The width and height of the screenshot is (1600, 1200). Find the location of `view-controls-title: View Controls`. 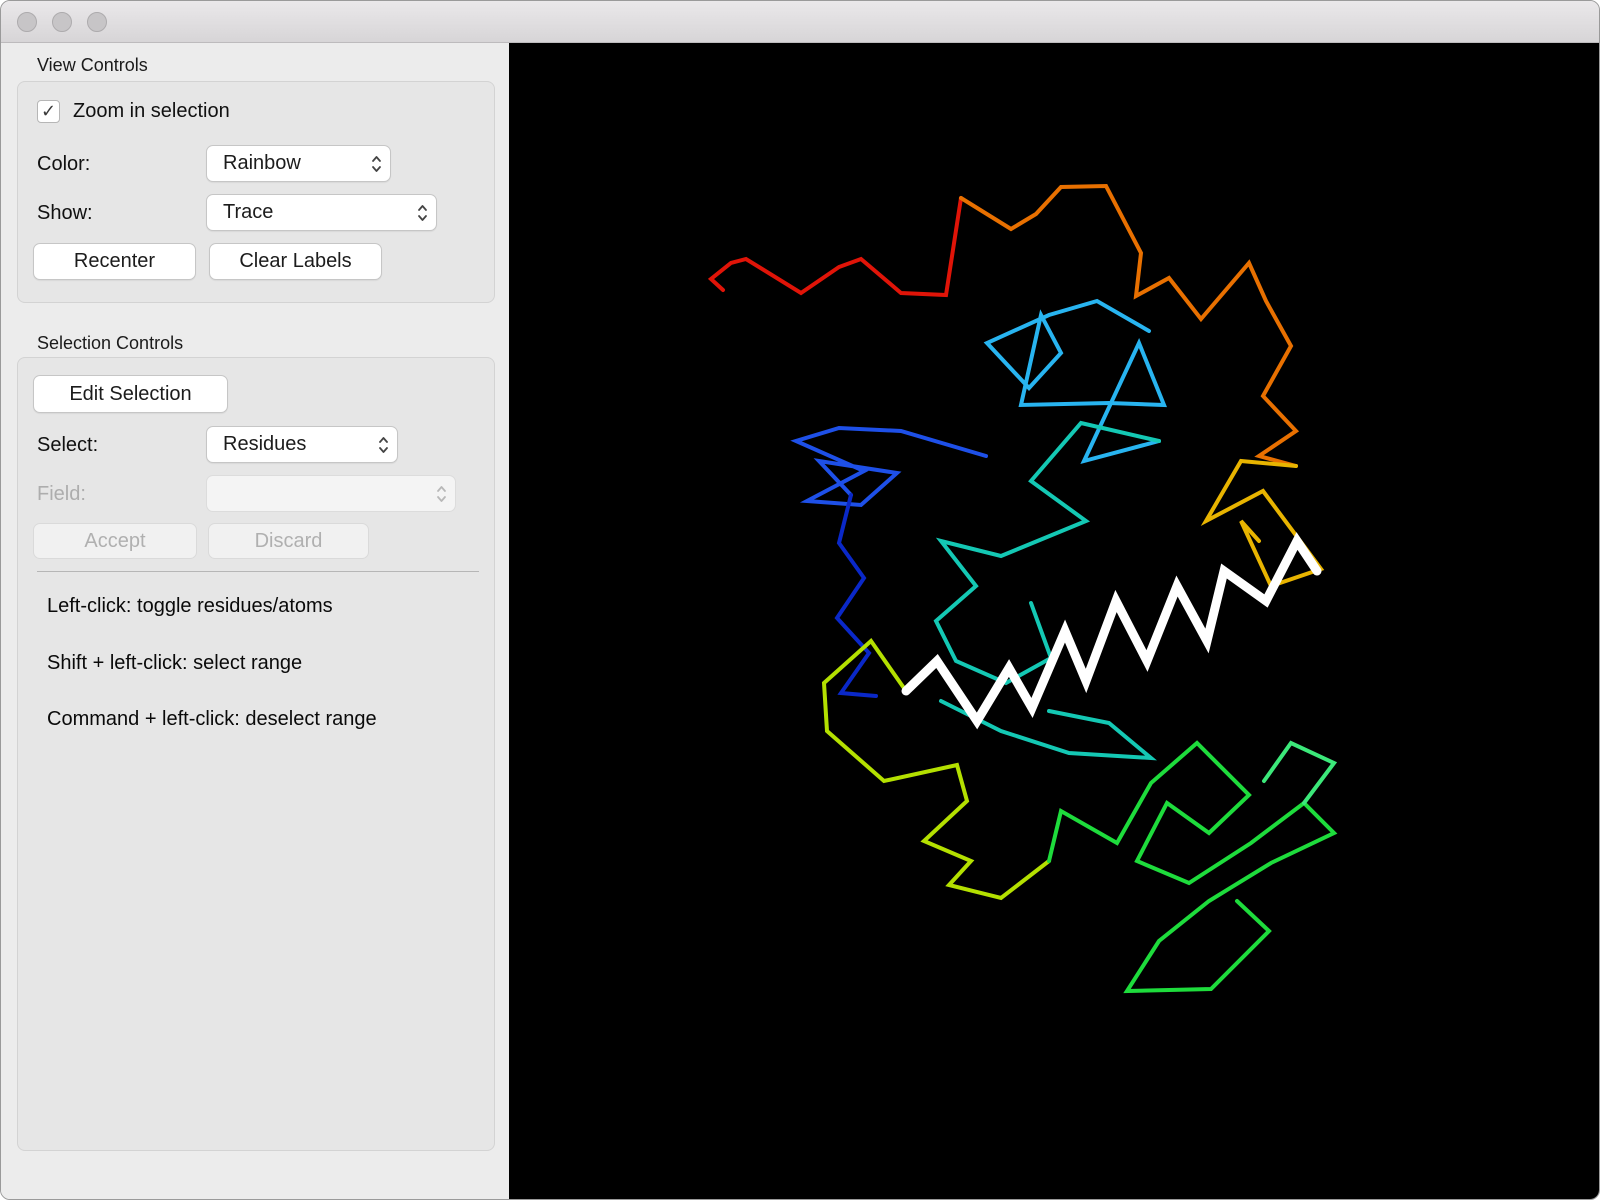

view-controls-title: View Controls is located at coordinates (92, 65).